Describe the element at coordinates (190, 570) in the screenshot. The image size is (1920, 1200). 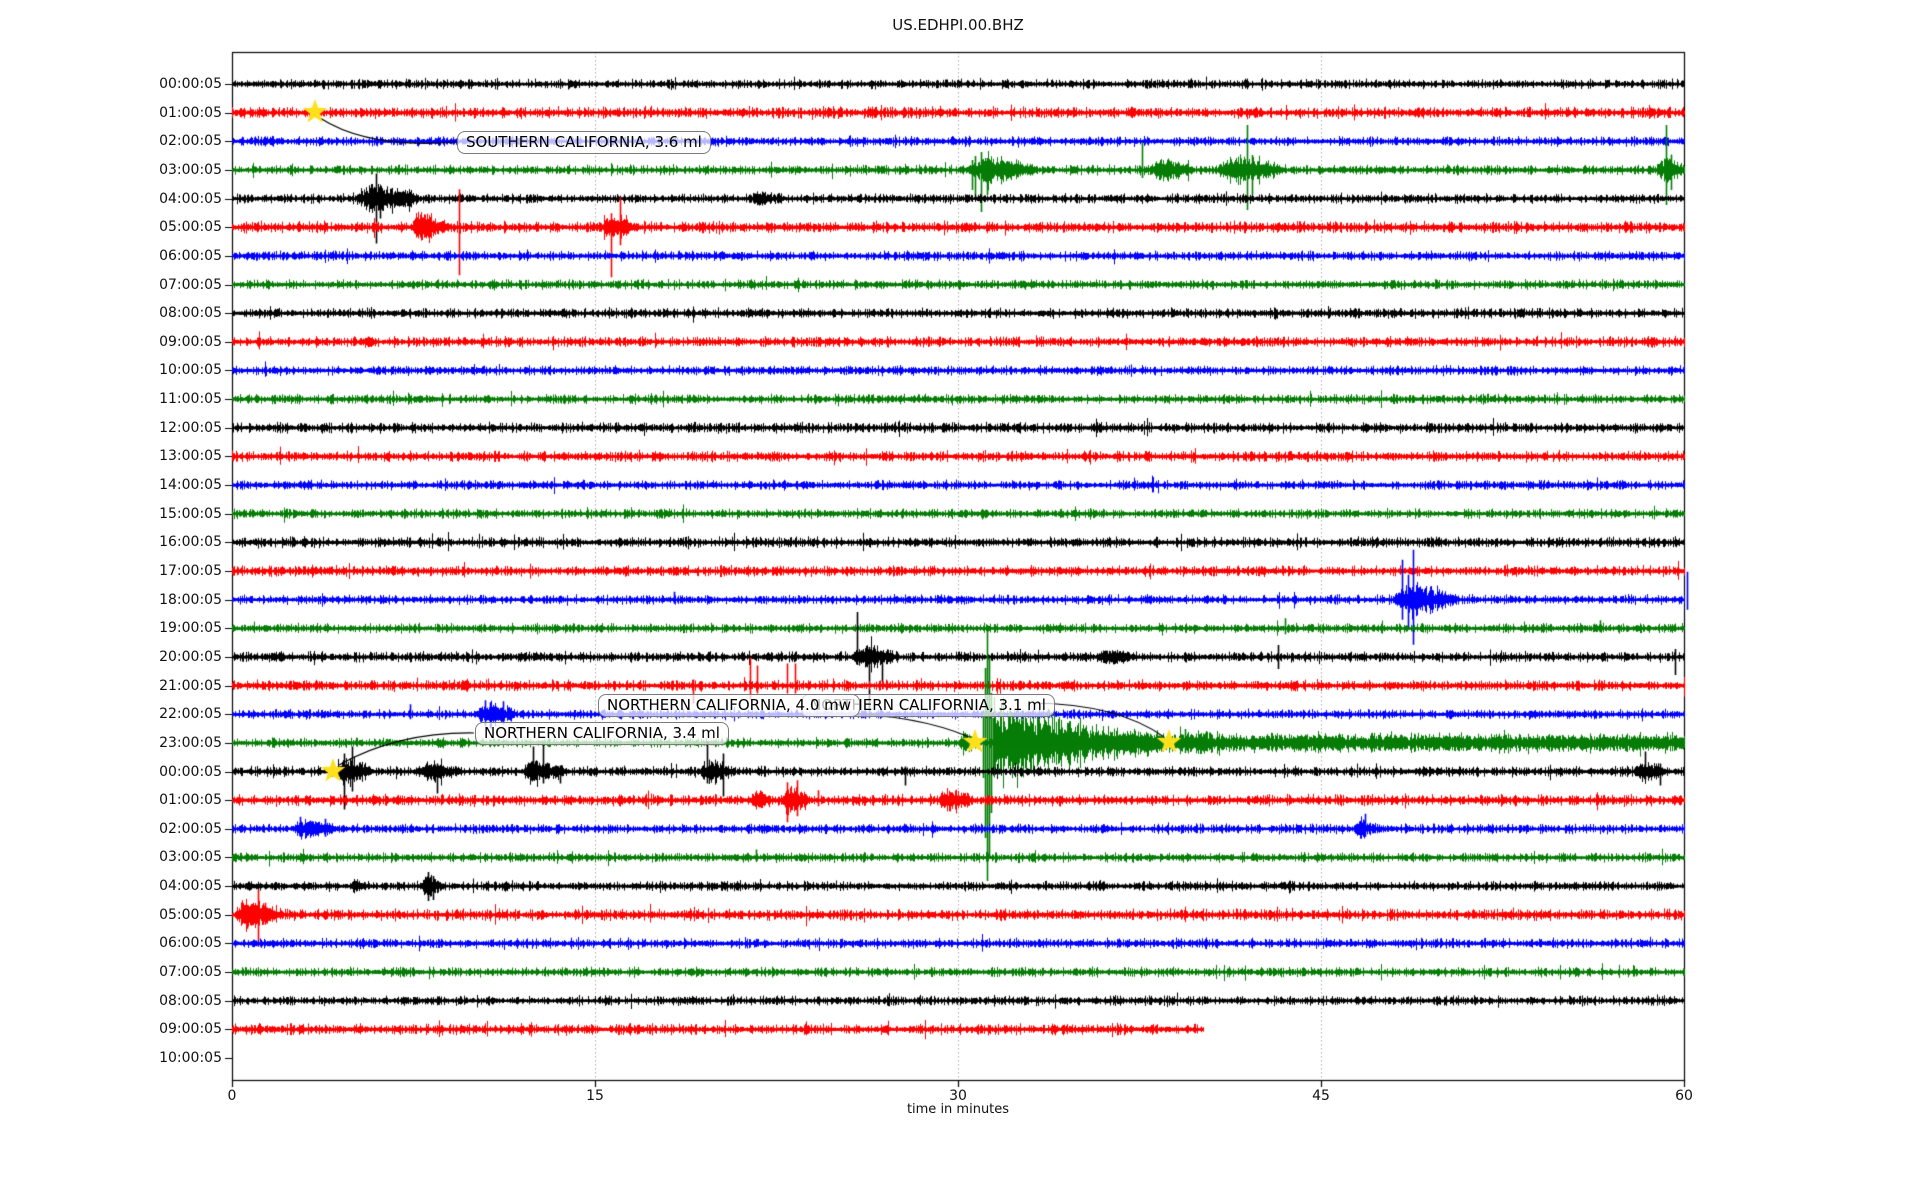
I see `y-tick-label-row-17: 17:00:05` at that location.